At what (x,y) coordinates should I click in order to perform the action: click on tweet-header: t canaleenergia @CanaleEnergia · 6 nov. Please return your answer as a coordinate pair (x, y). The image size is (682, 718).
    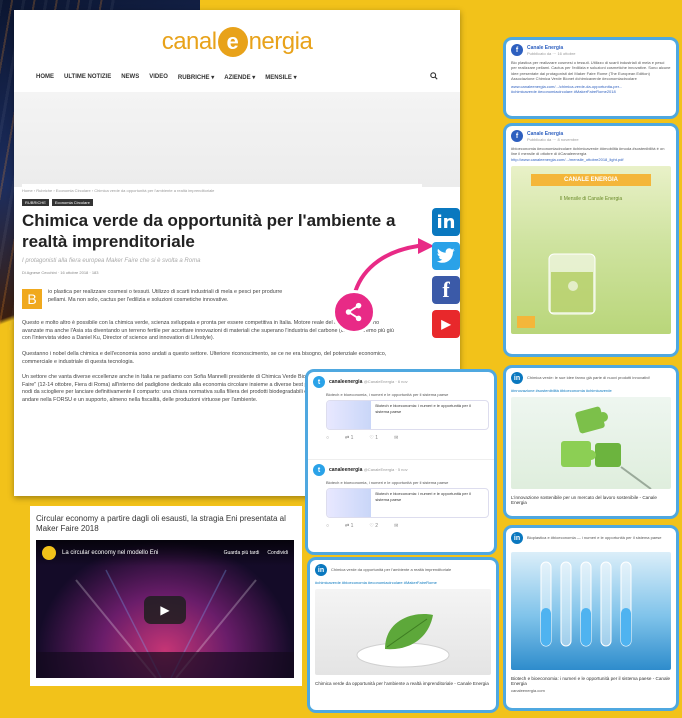
    Looking at the image, I should click on (401, 382).